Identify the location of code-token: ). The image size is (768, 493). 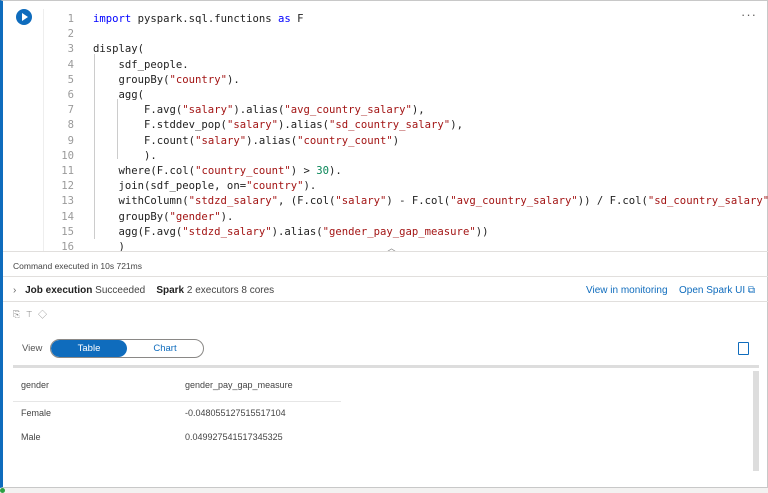
(396, 140).